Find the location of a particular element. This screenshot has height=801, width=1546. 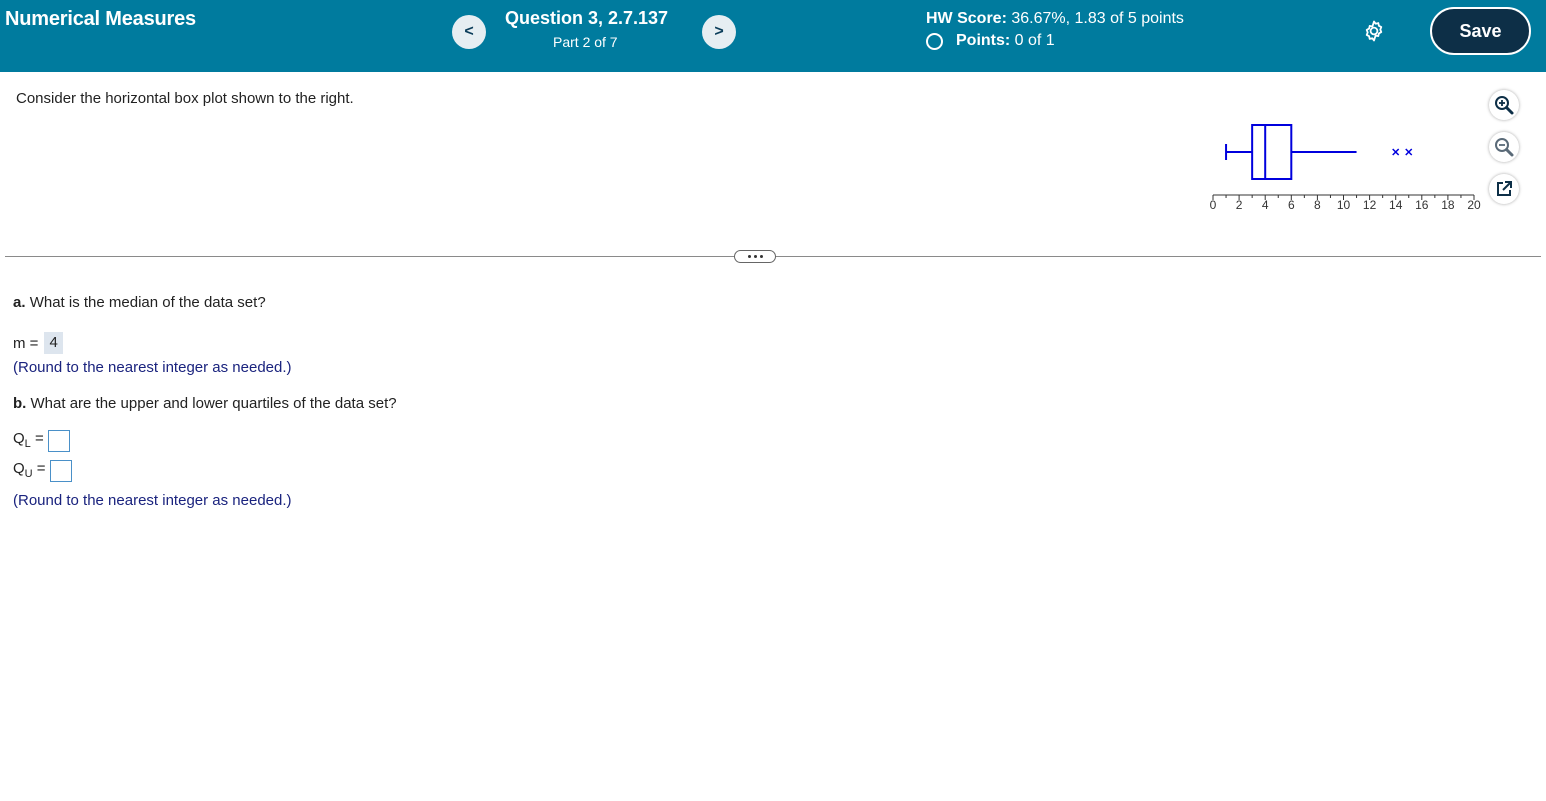

median-label: m = is located at coordinates (26, 343).